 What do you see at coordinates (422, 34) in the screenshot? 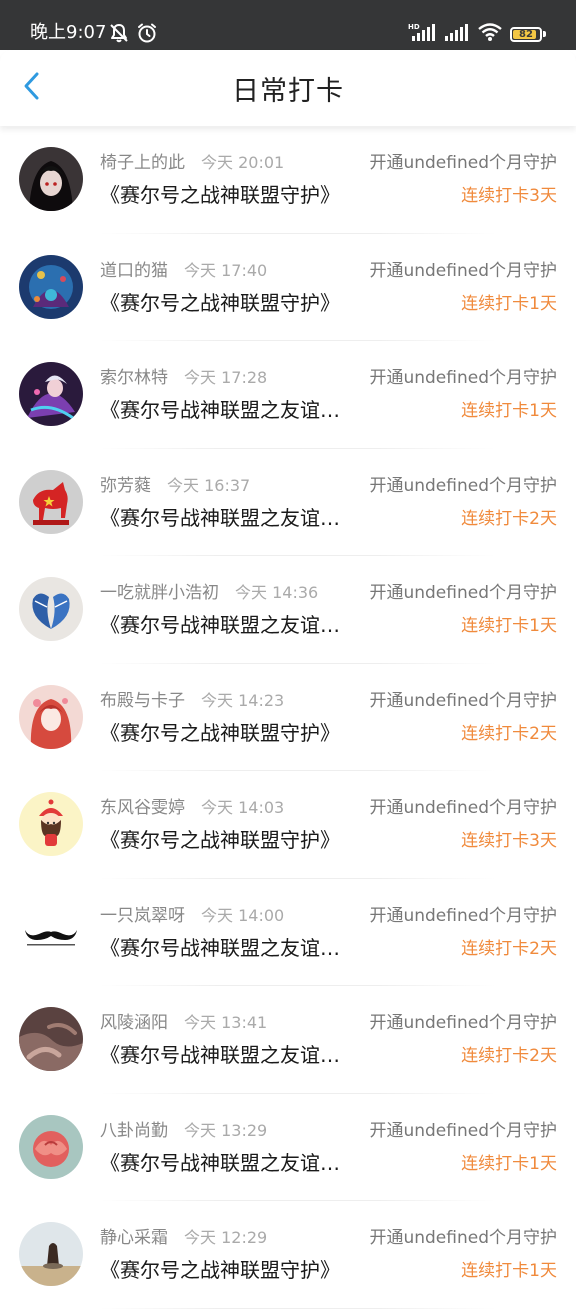
I see `hd-signal-icon: HD` at bounding box center [422, 34].